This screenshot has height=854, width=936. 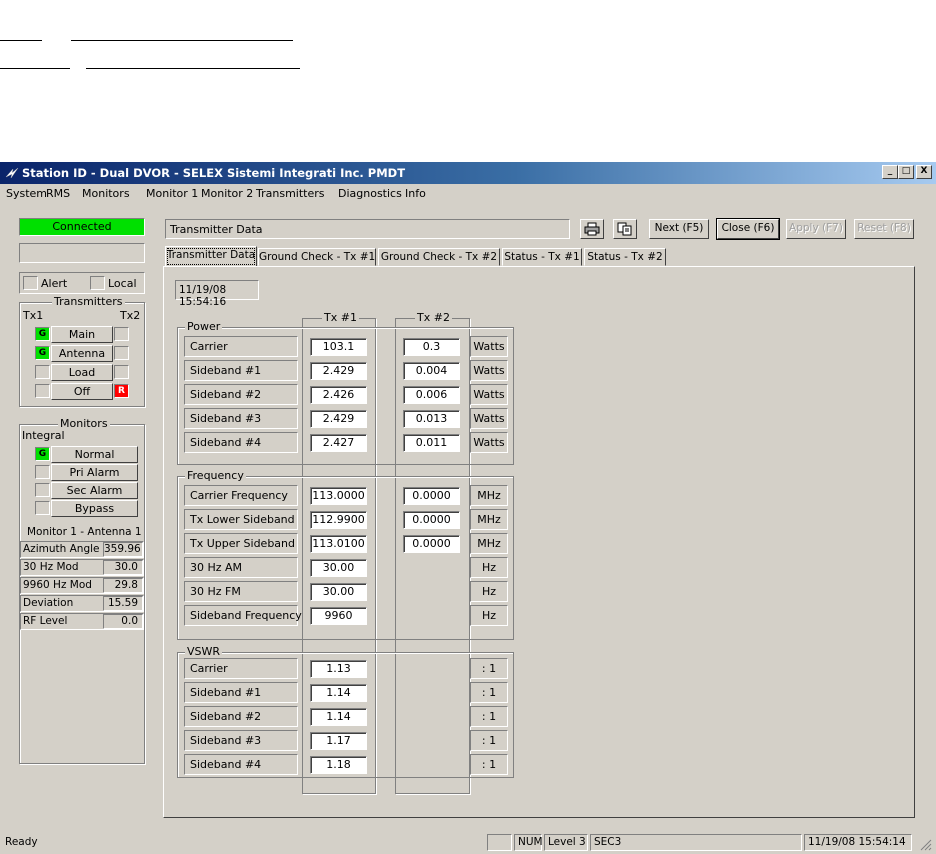 I want to click on reading-deviation: Deviation 15.59, so click(x=82, y=603).